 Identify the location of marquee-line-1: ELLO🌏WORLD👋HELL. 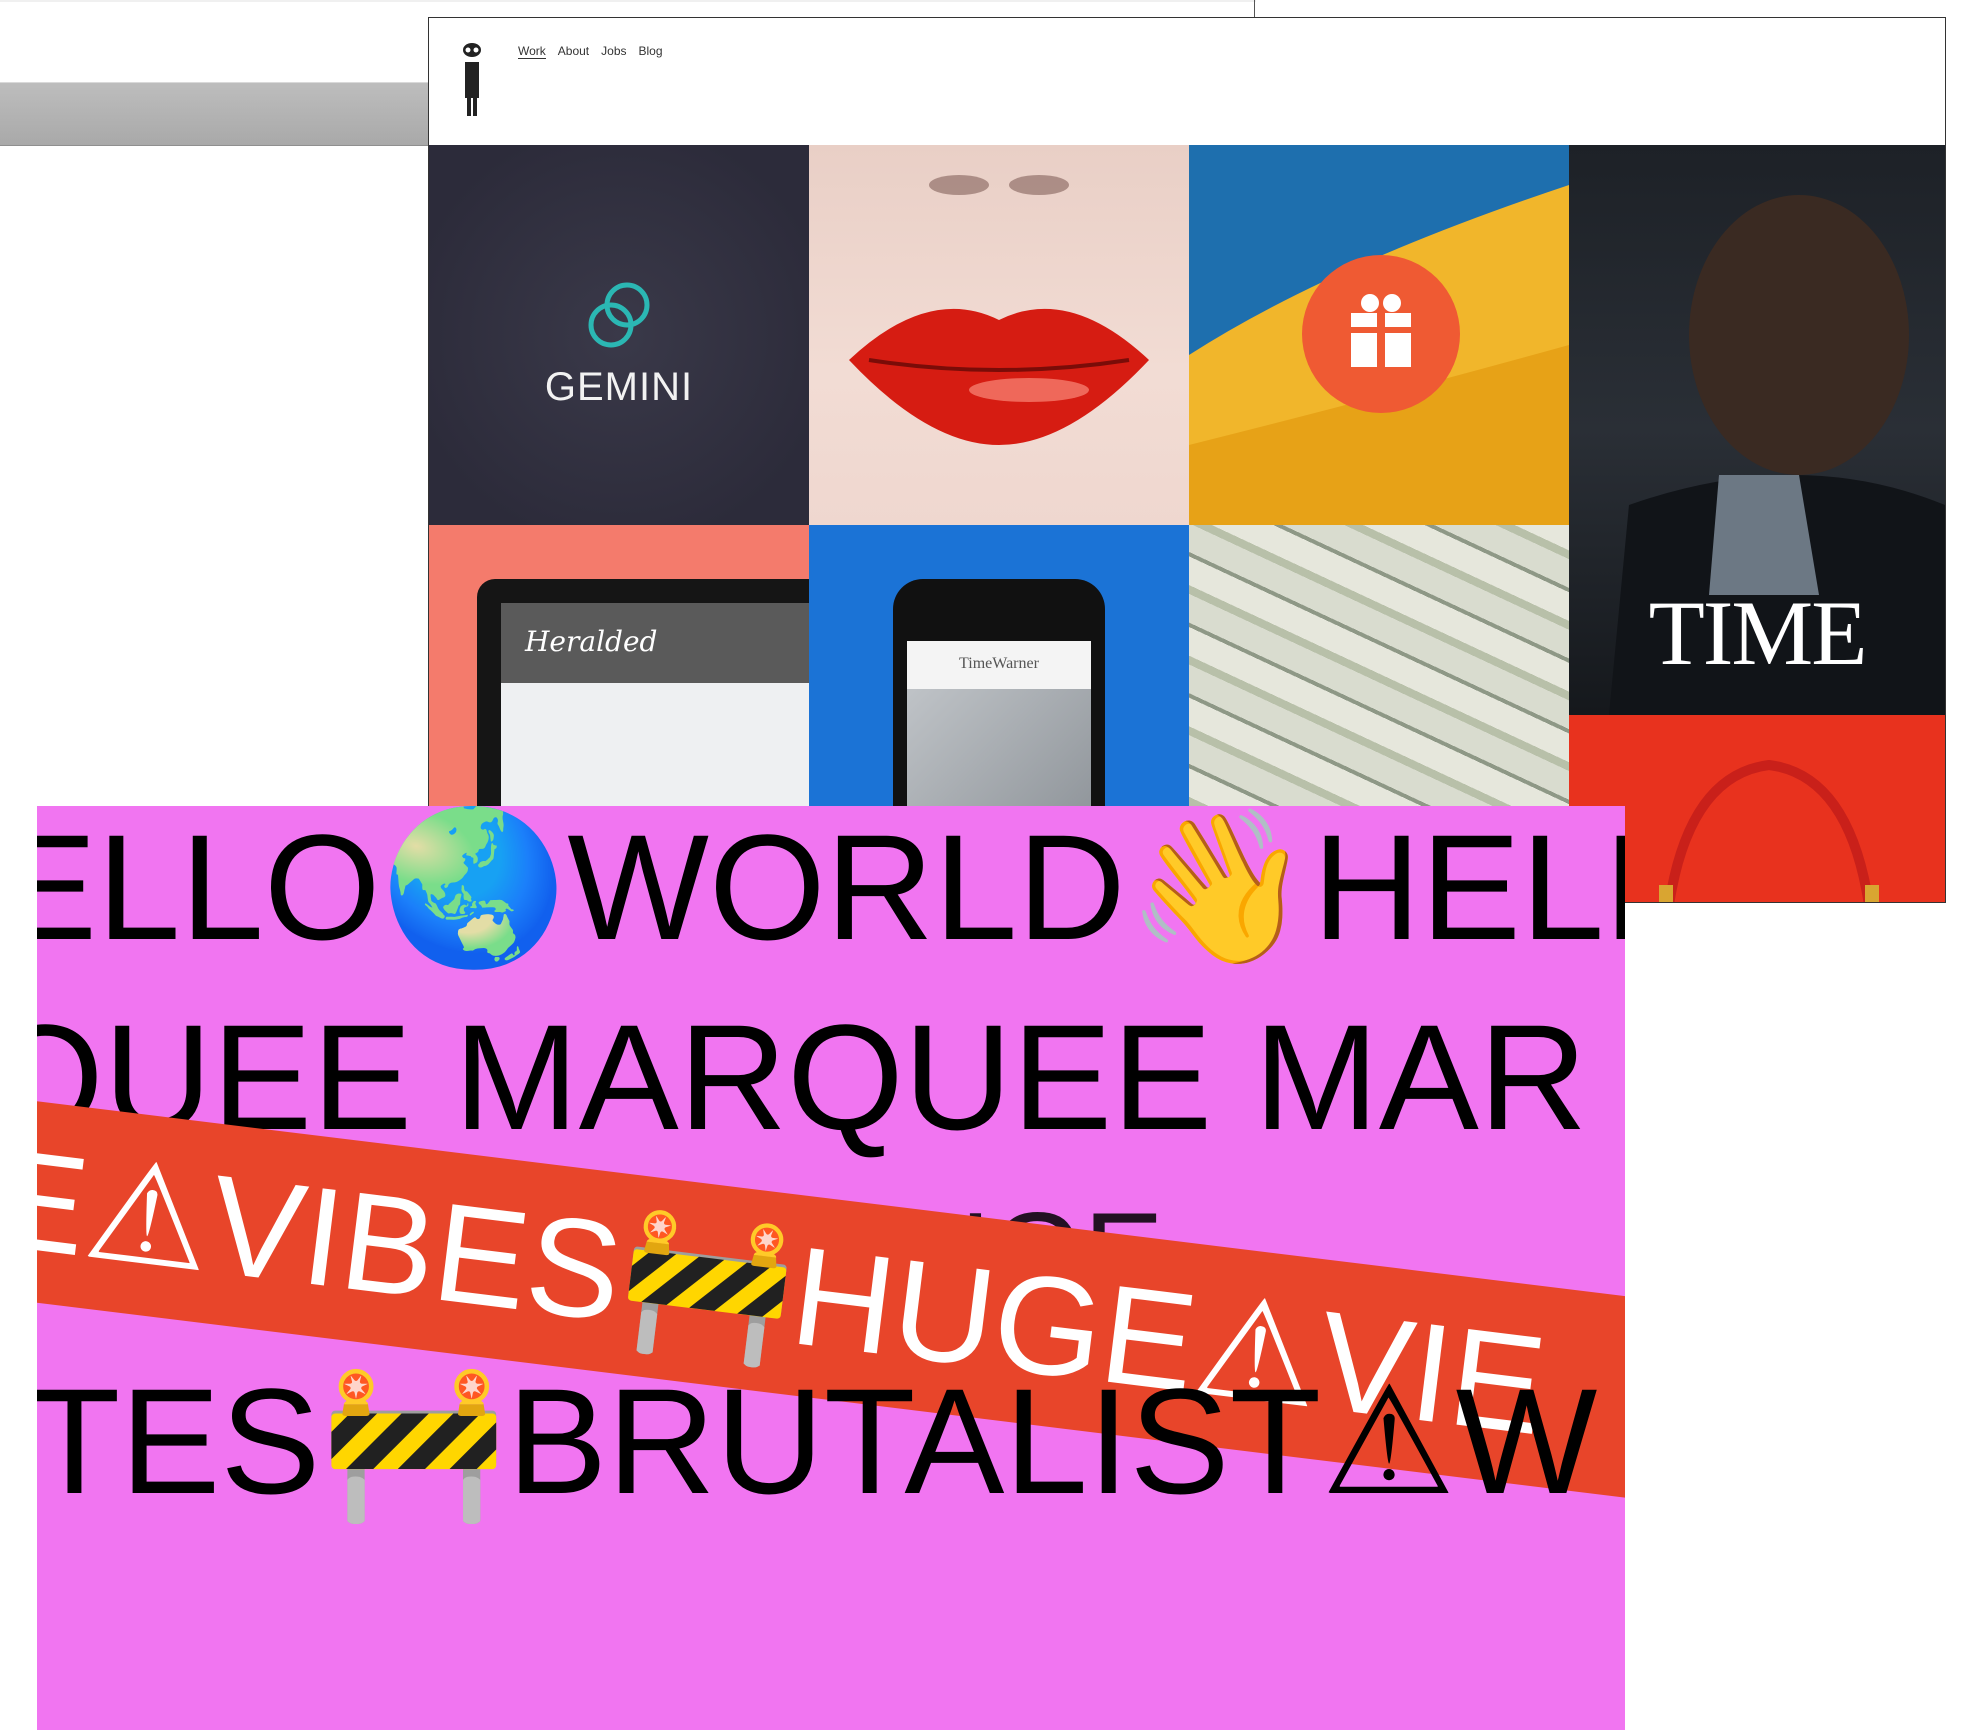
(831, 887).